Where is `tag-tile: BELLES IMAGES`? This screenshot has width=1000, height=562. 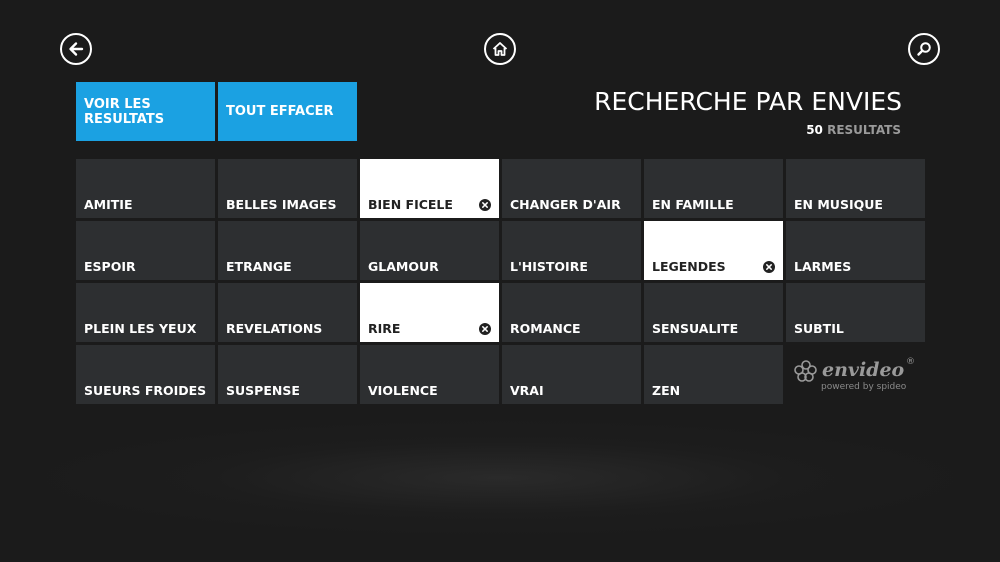 tag-tile: BELLES IMAGES is located at coordinates (287, 188).